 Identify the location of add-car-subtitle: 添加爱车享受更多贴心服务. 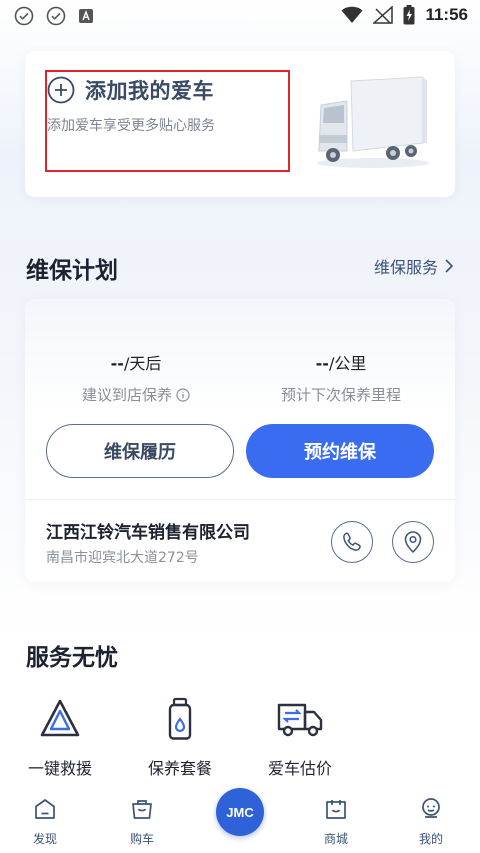
(131, 126).